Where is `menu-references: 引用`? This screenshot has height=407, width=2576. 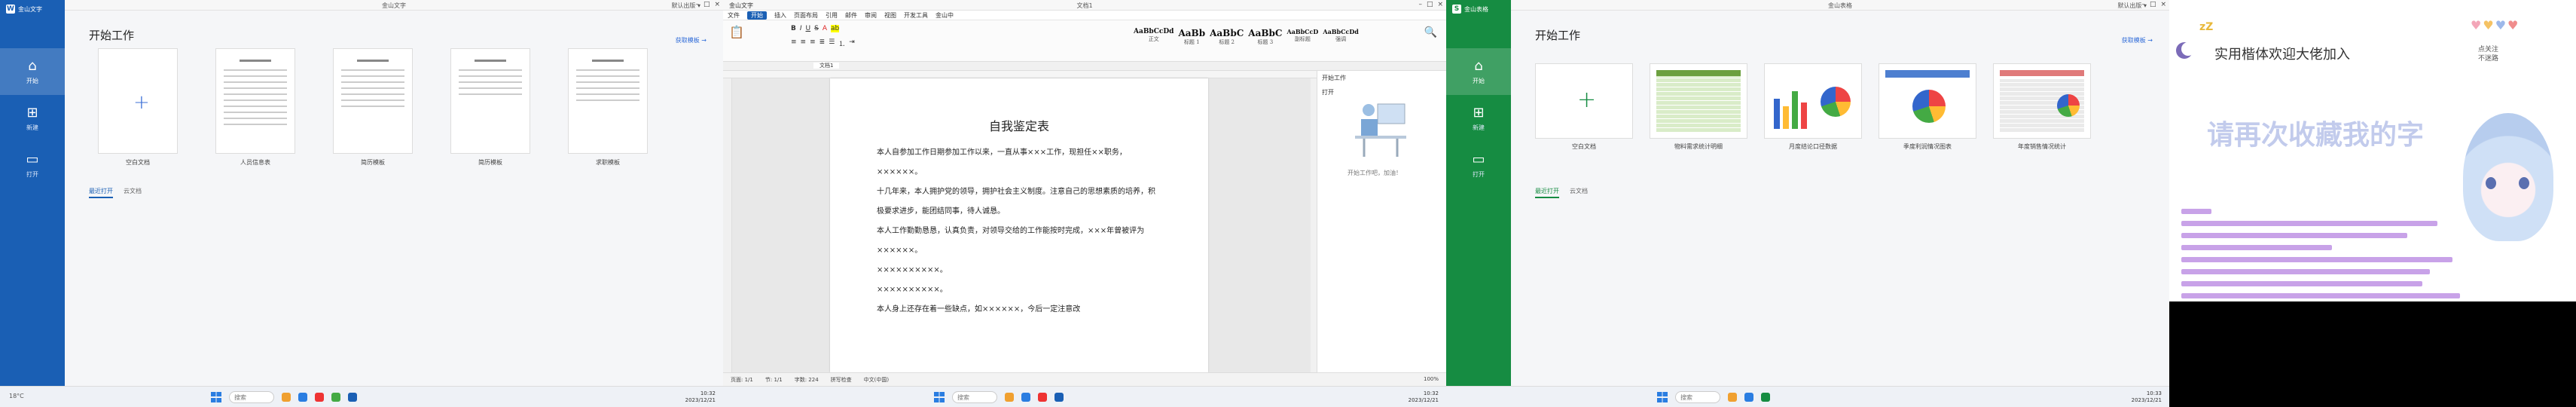 menu-references: 引用 is located at coordinates (832, 15).